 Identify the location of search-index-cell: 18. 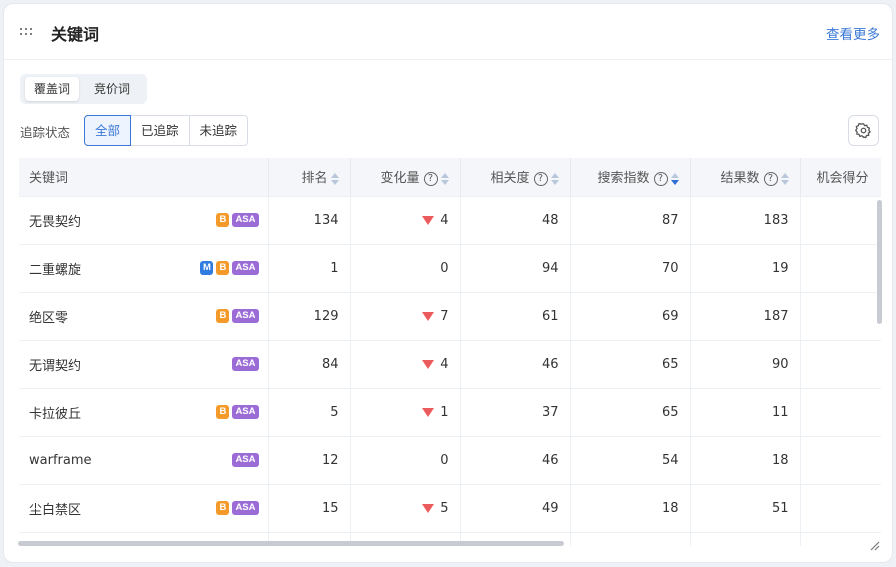
(630, 508).